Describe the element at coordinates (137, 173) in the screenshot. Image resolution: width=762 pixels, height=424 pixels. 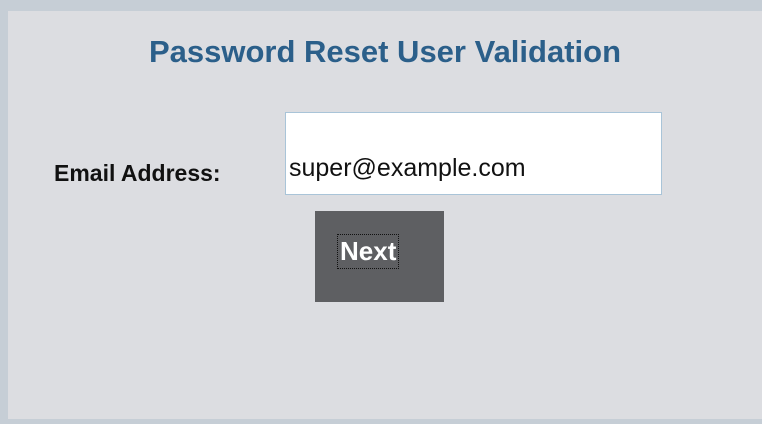
I see `email-label: Email Address:` at that location.